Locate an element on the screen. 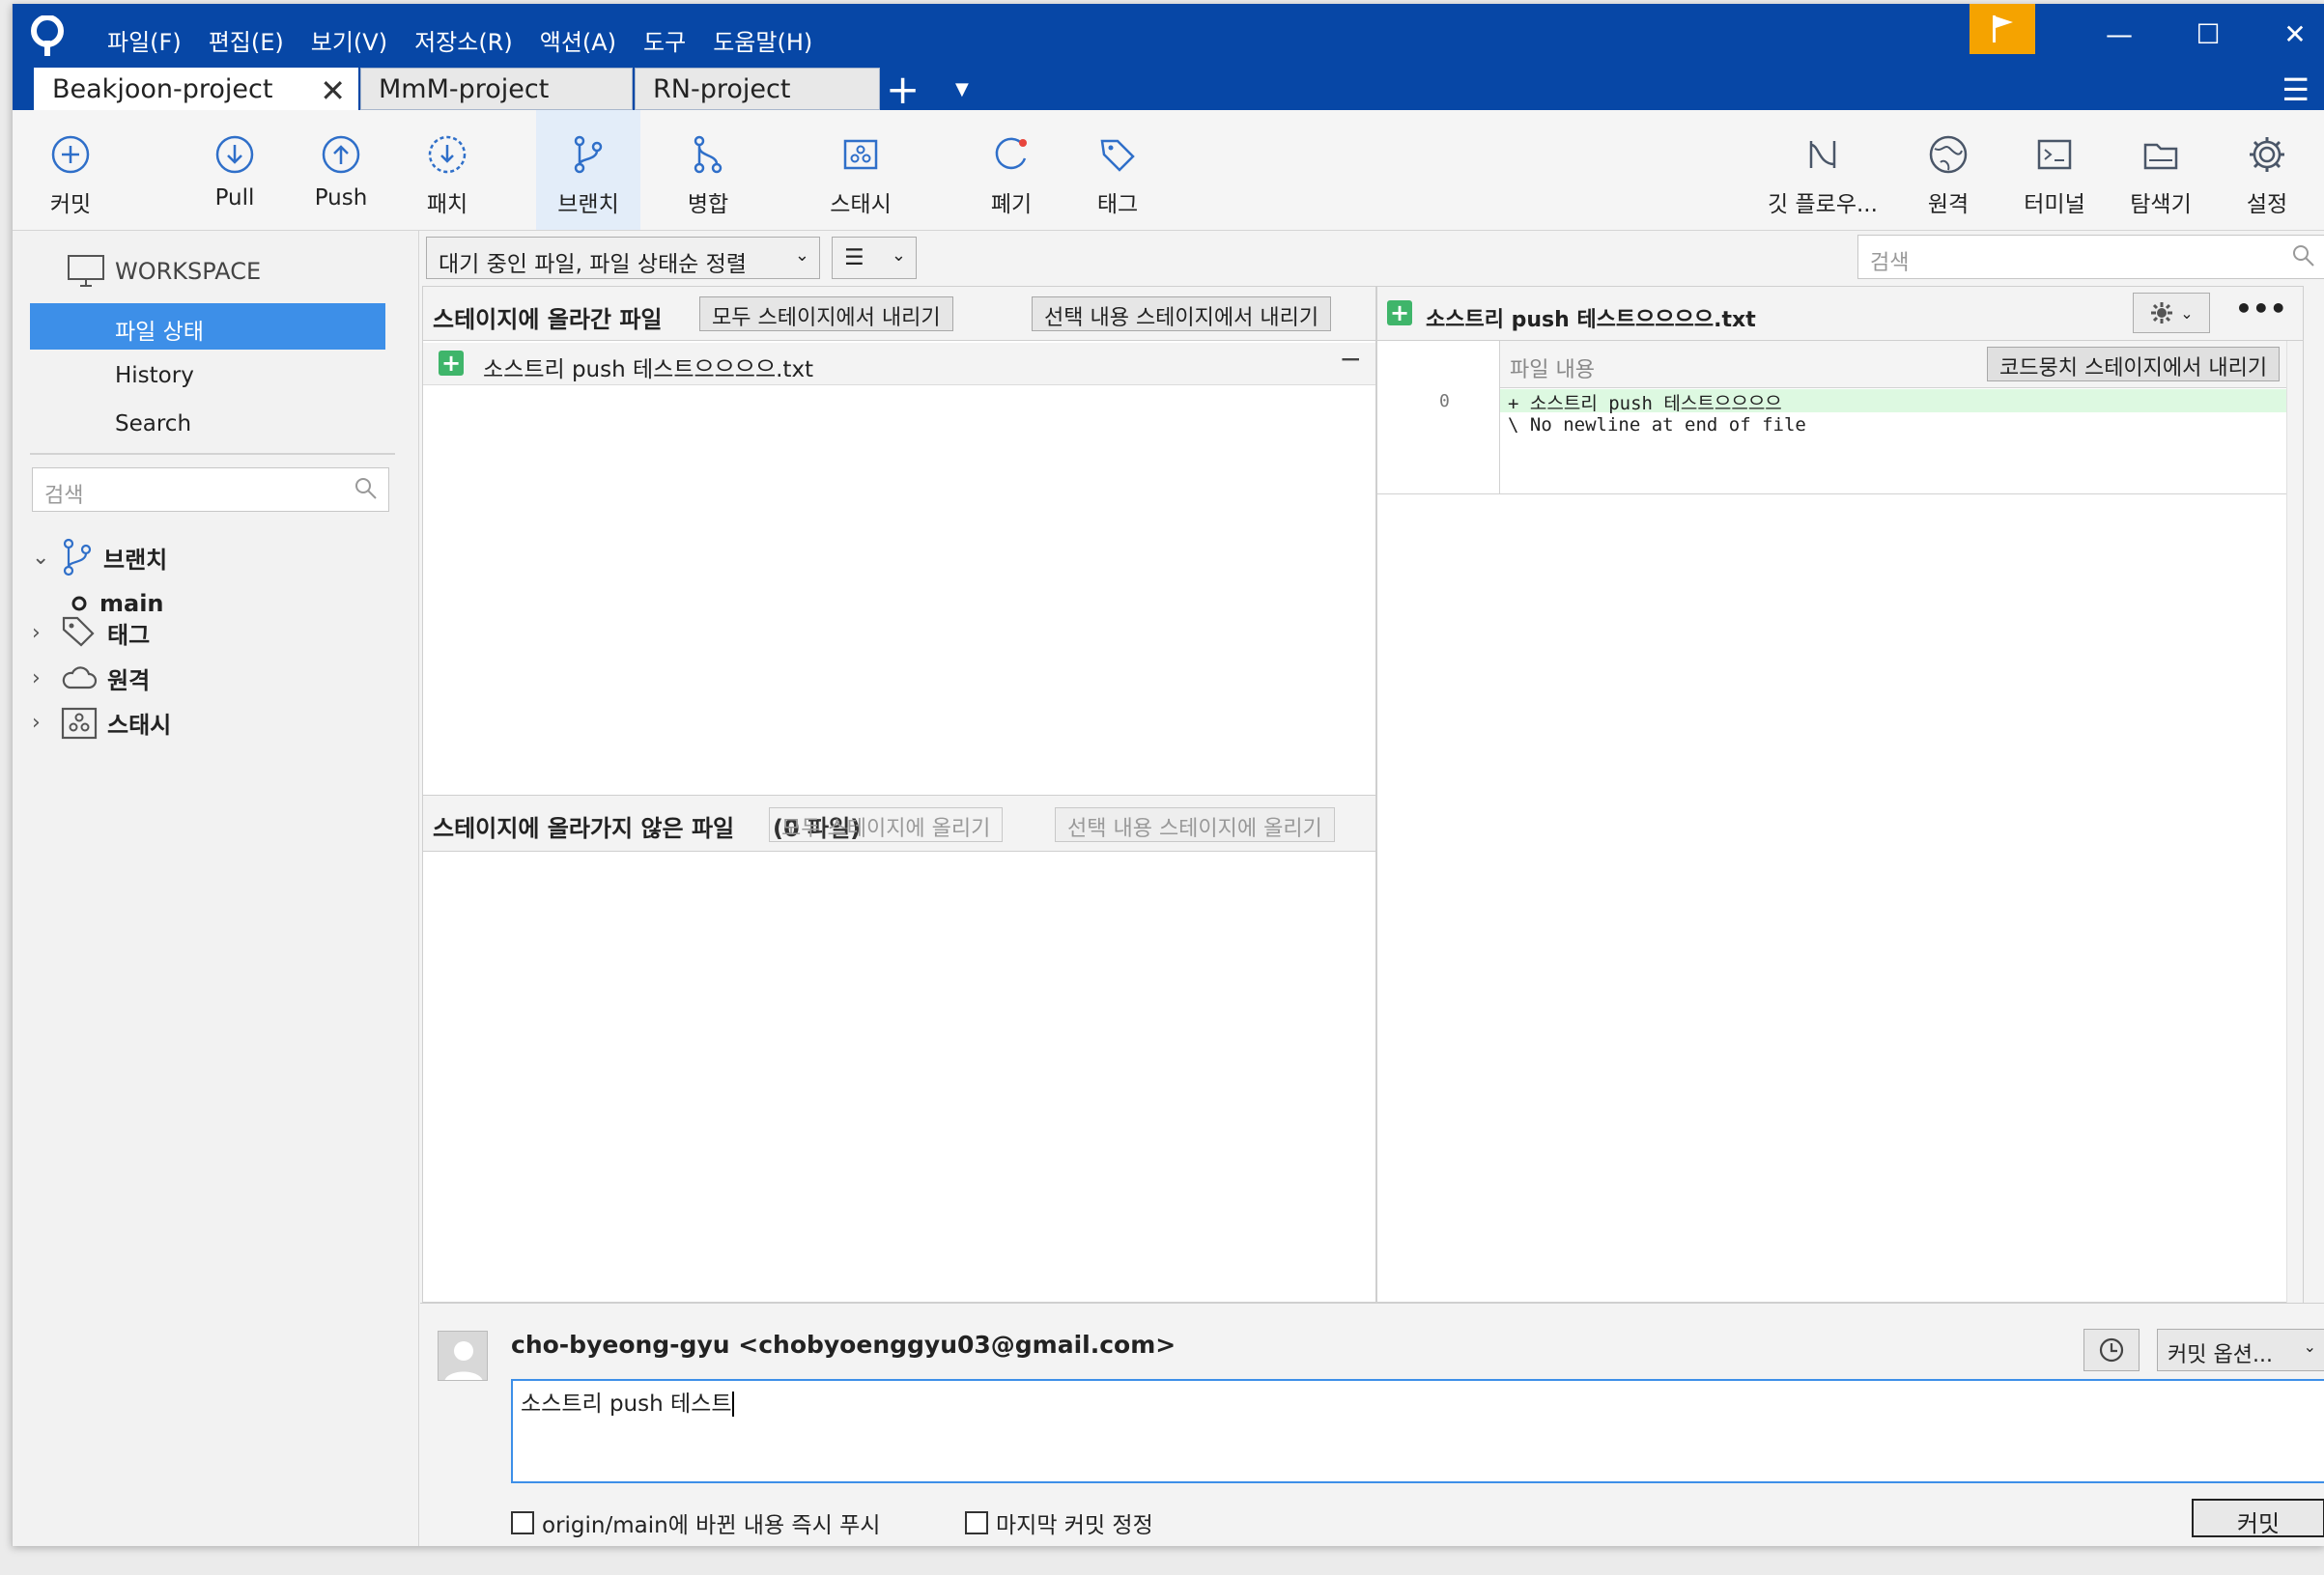 Image resolution: width=2324 pixels, height=1575 pixels. sort-label: 대기 중인 파일, 파일 상태순 정렬 is located at coordinates (593, 264).